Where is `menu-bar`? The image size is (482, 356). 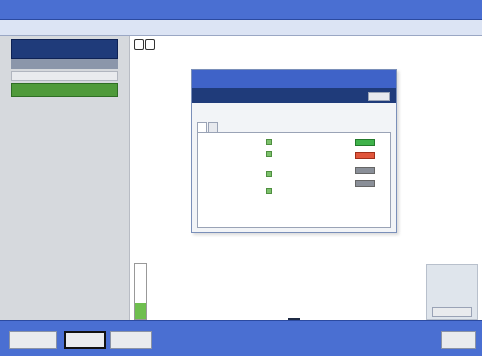
menu-bar is located at coordinates (241, 28).